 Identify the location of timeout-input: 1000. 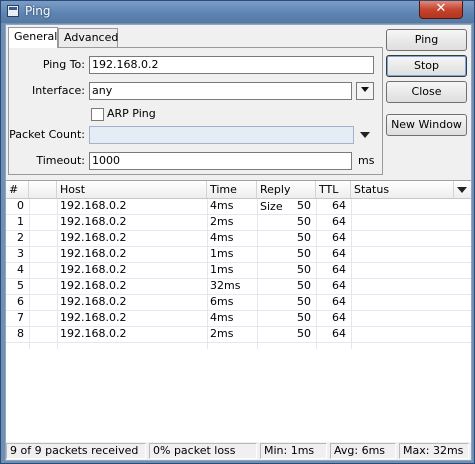
(220, 161).